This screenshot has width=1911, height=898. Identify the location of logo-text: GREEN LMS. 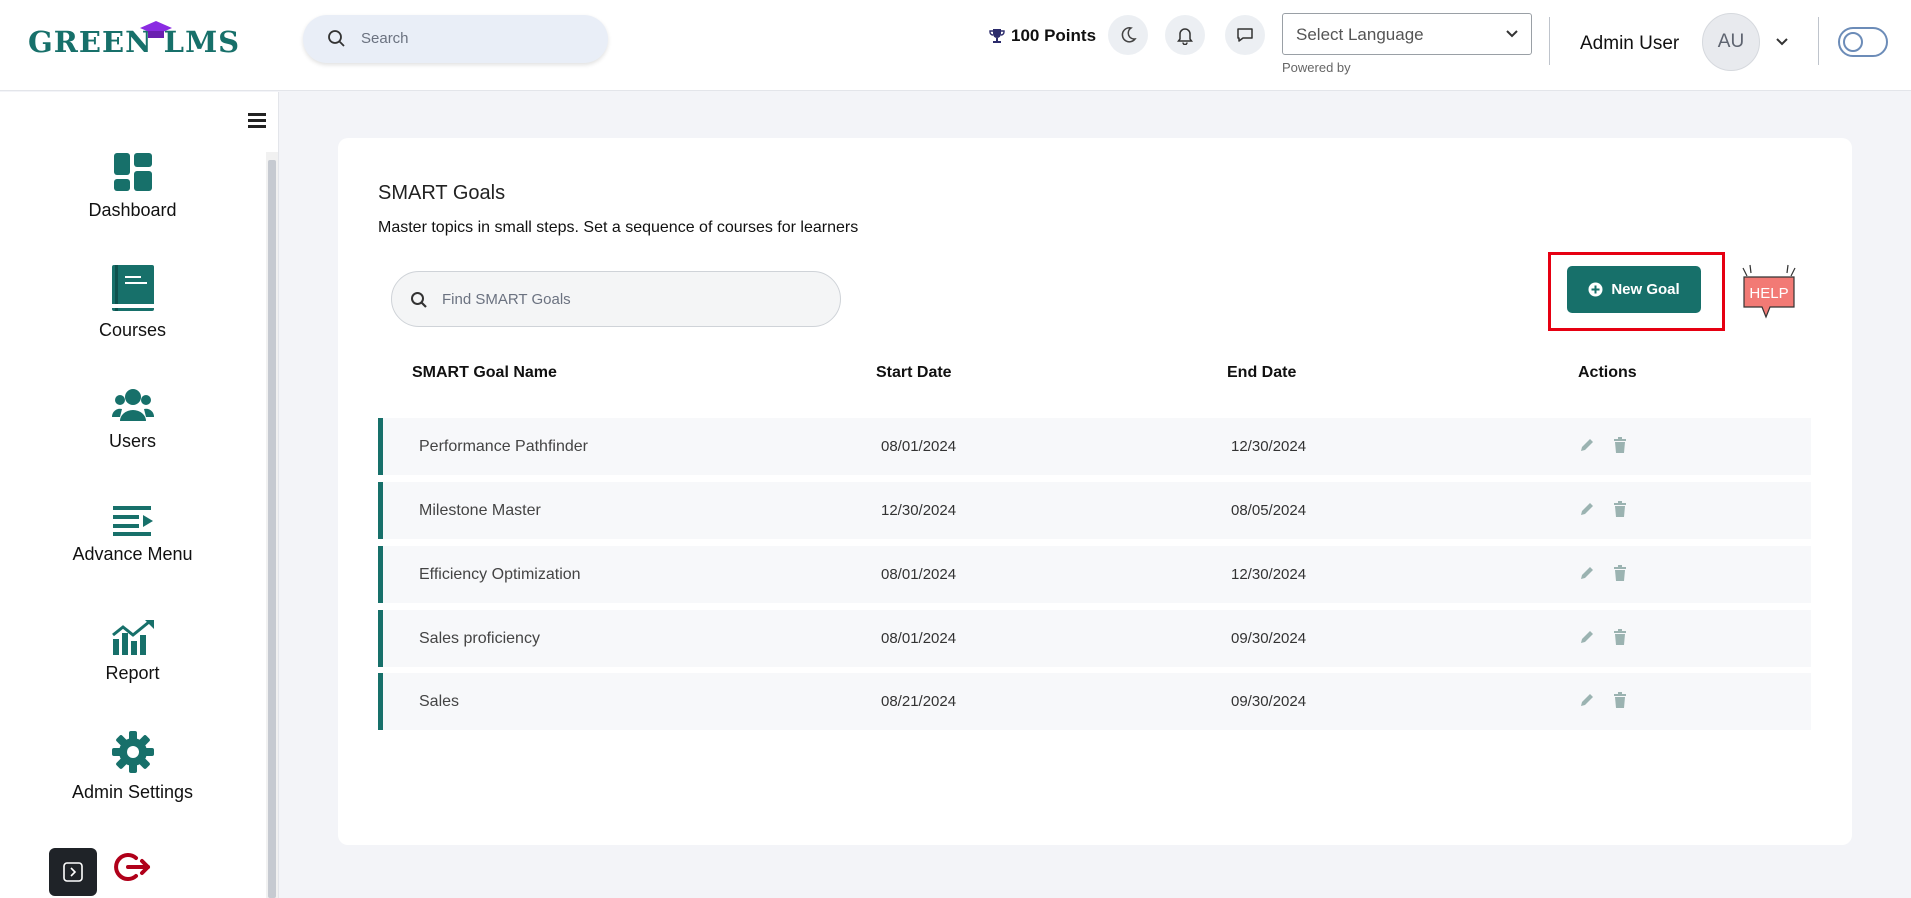
(134, 42).